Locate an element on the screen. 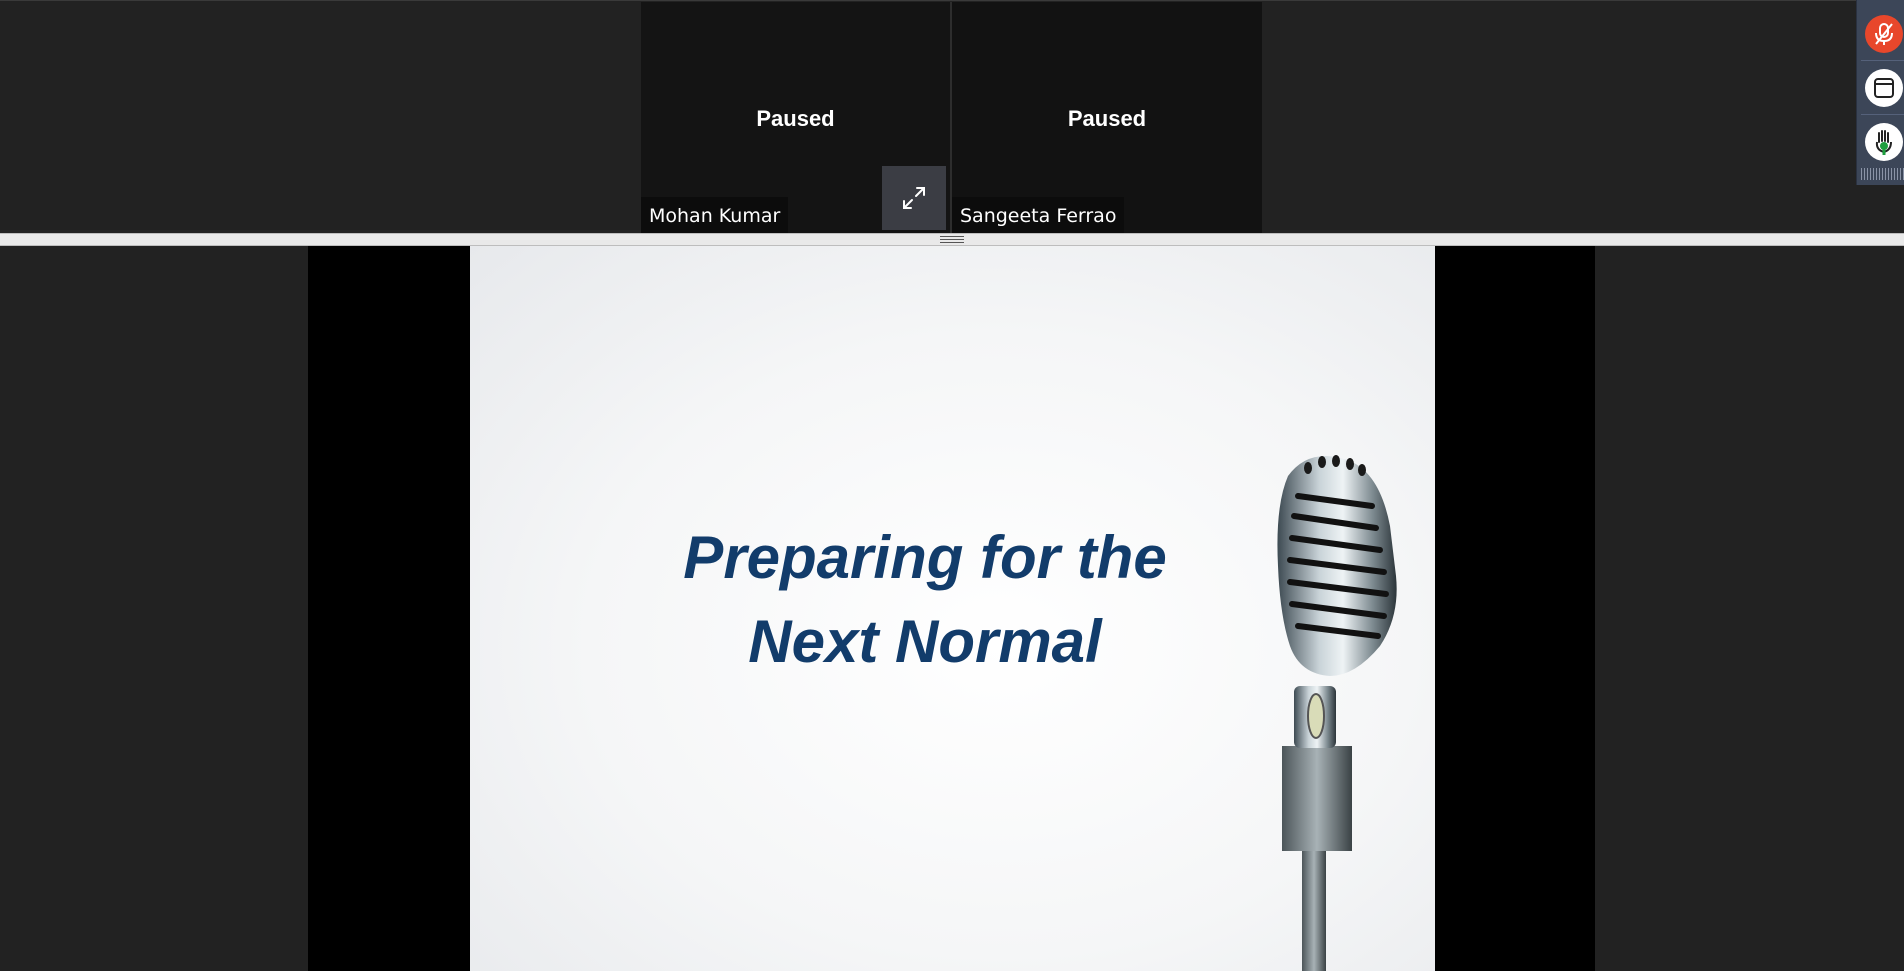  expand-button is located at coordinates (914, 198).